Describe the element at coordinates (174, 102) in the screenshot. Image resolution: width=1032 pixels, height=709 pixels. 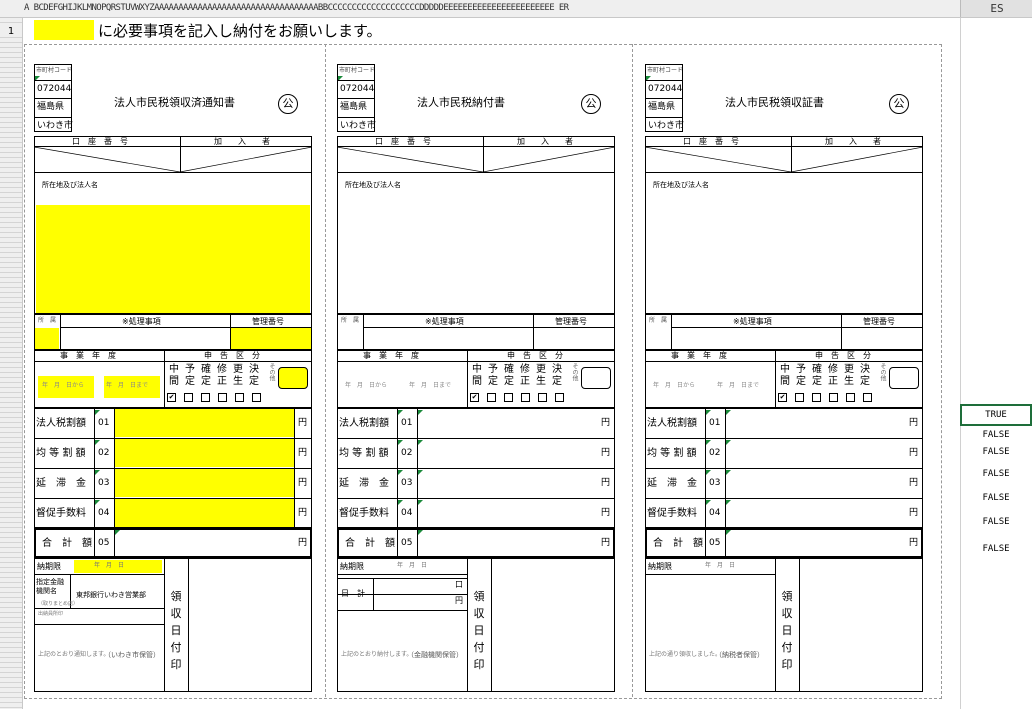
I see `form-title: 法人市民税領収済通知書` at that location.